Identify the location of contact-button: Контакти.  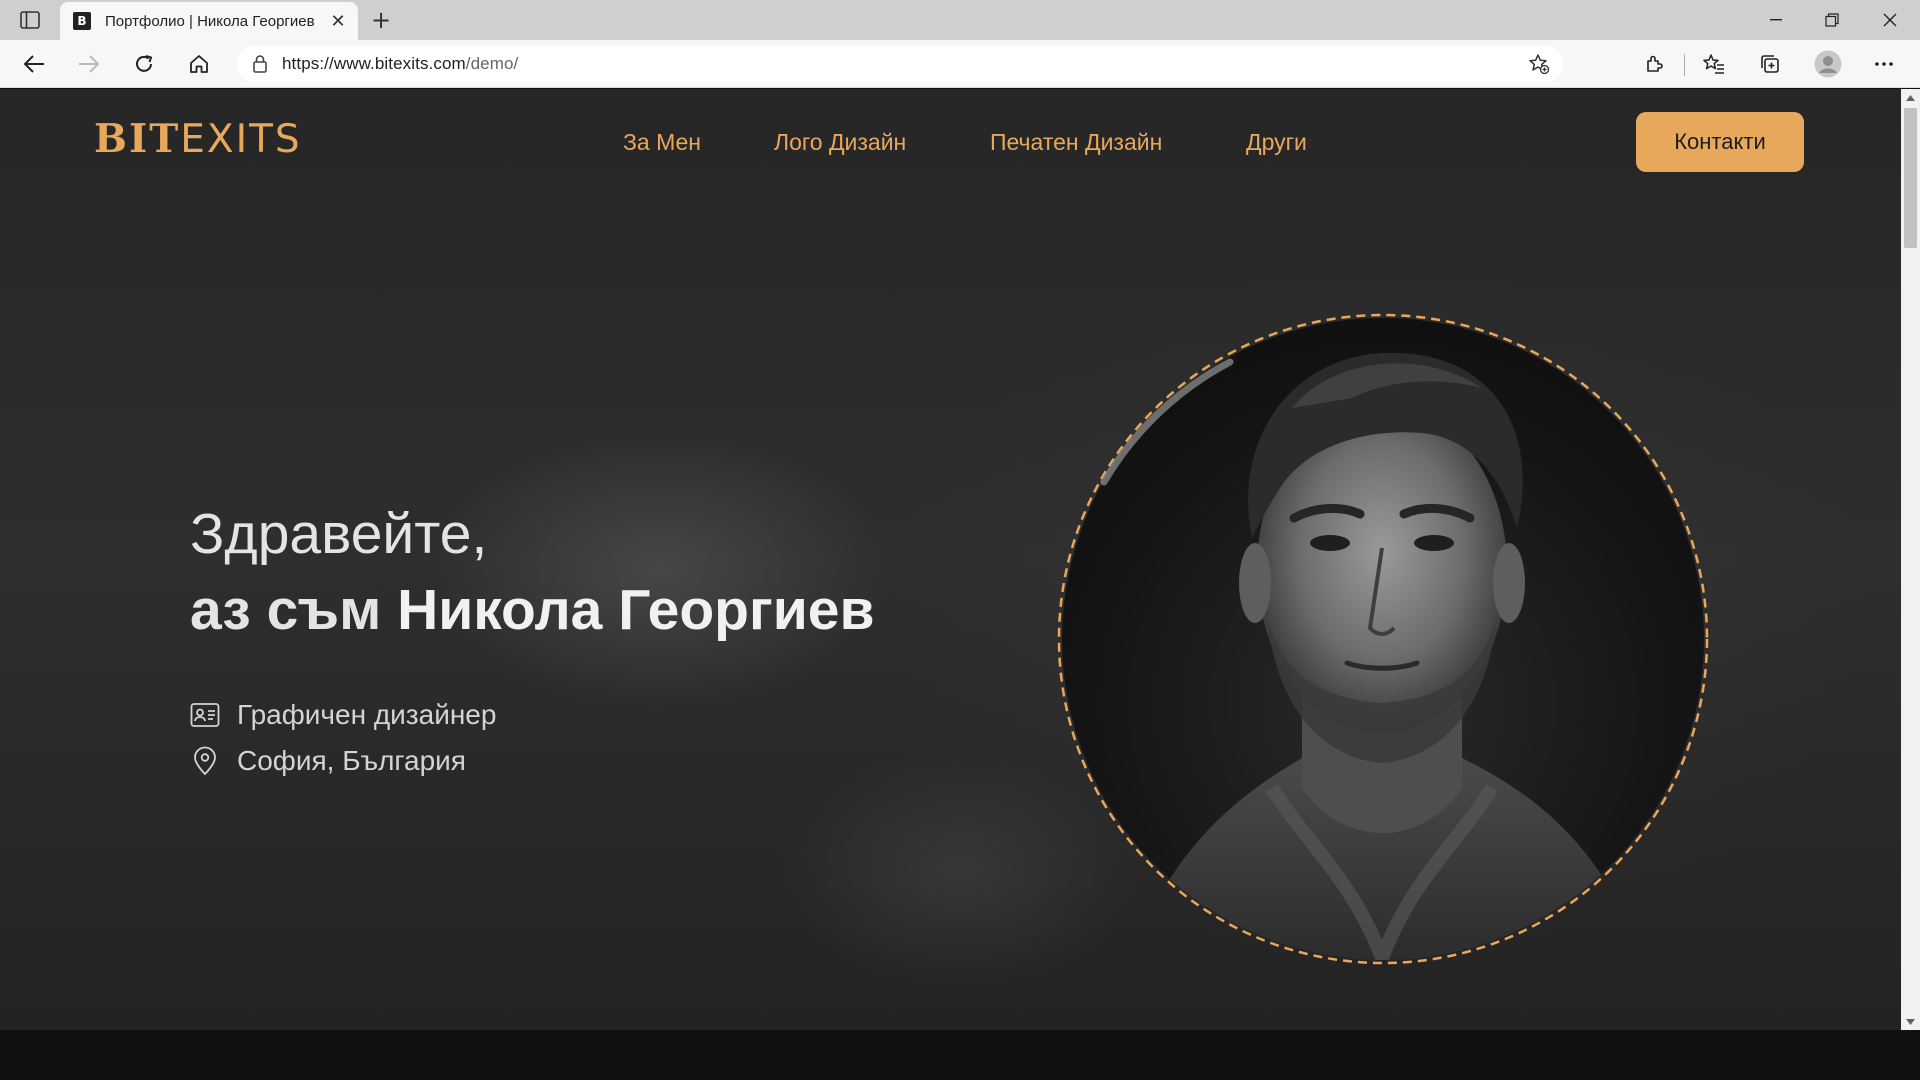
(1720, 142).